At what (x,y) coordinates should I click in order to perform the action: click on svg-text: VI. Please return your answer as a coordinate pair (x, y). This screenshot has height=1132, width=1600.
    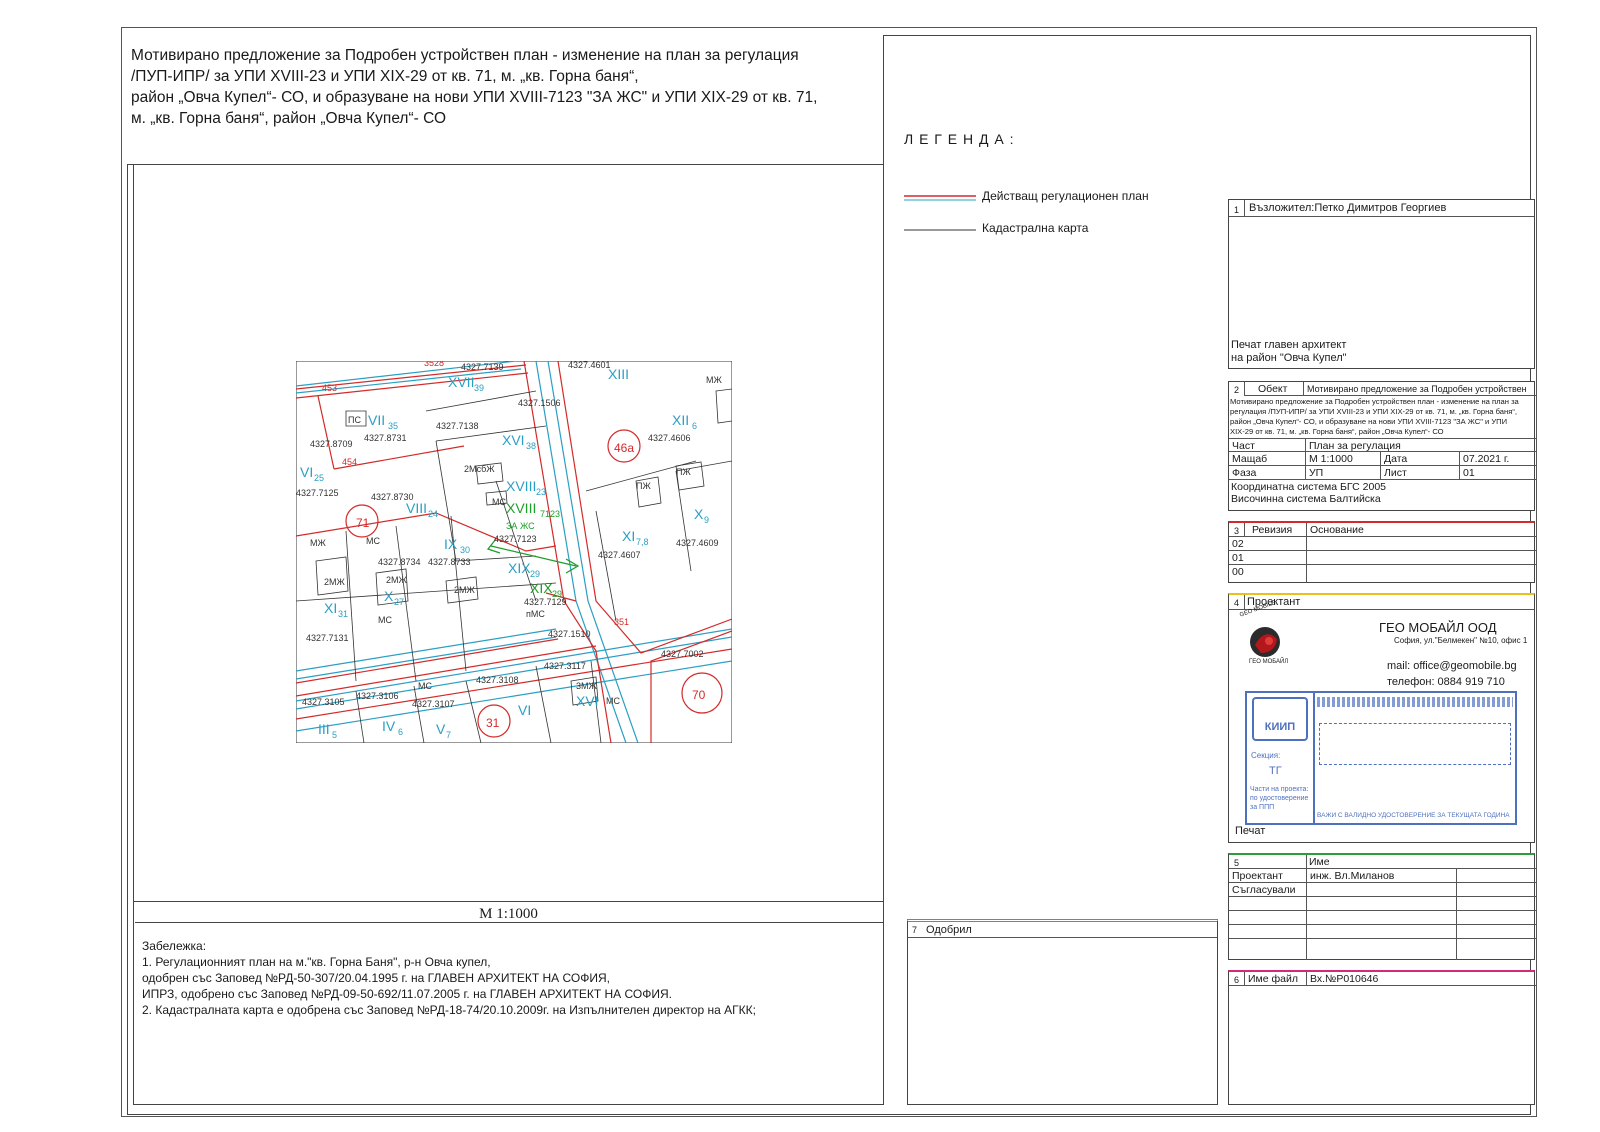
    Looking at the image, I should click on (524, 710).